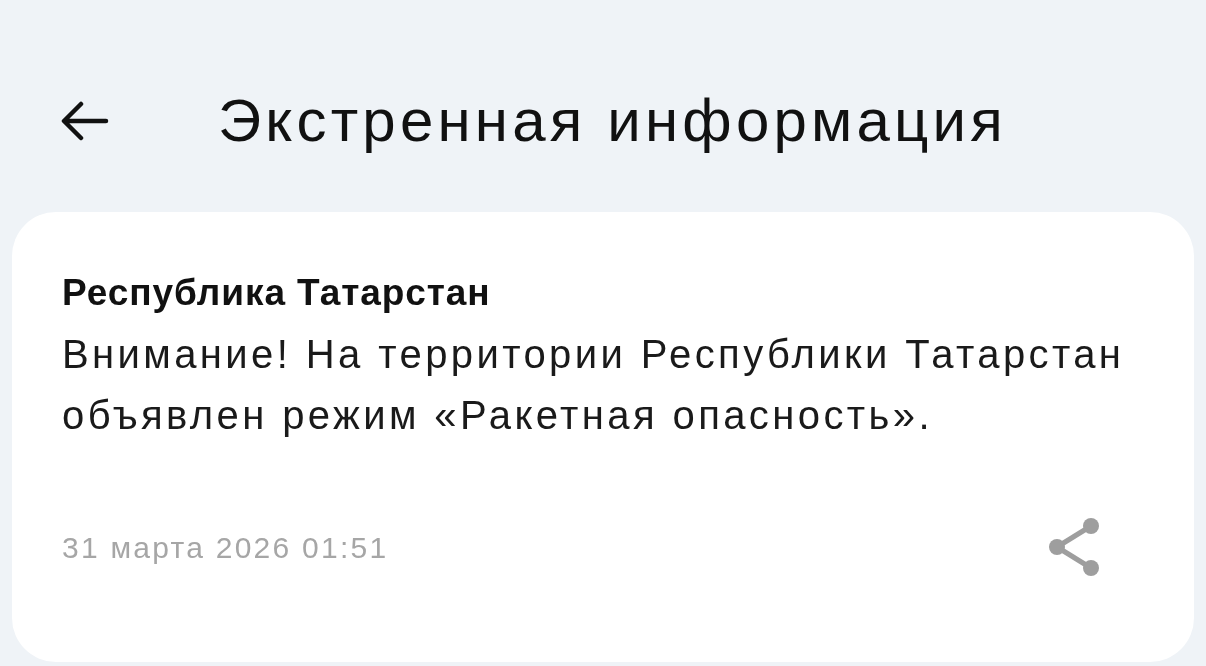 Image resolution: width=1206 pixels, height=666 pixels. What do you see at coordinates (277, 293) in the screenshot?
I see `alert-region: Республика Татарстан` at bounding box center [277, 293].